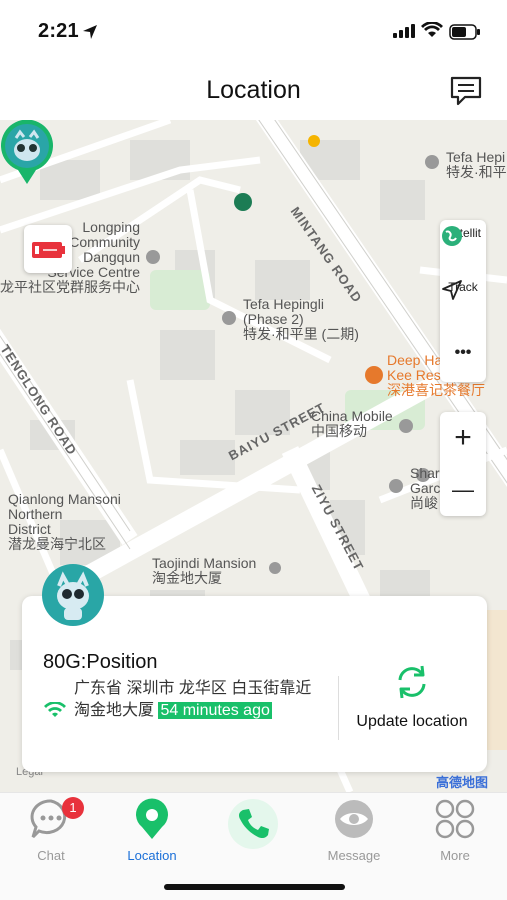  What do you see at coordinates (152, 818) in the screenshot?
I see `location-pin-icon` at bounding box center [152, 818].